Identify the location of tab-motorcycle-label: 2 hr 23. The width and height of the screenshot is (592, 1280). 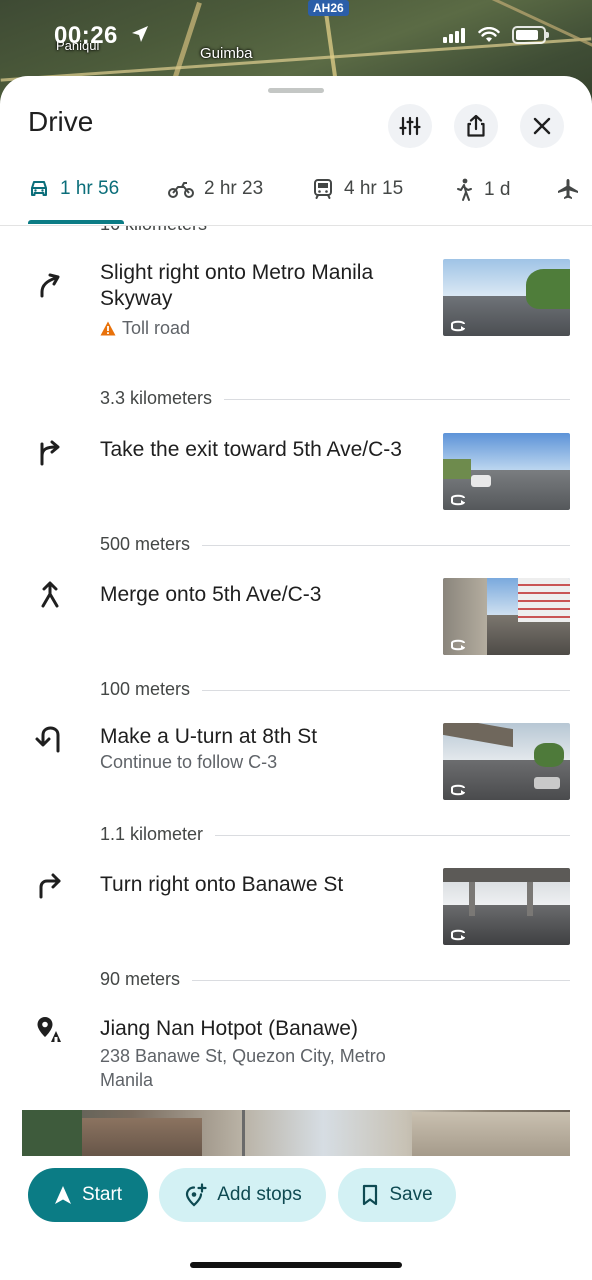
(234, 188).